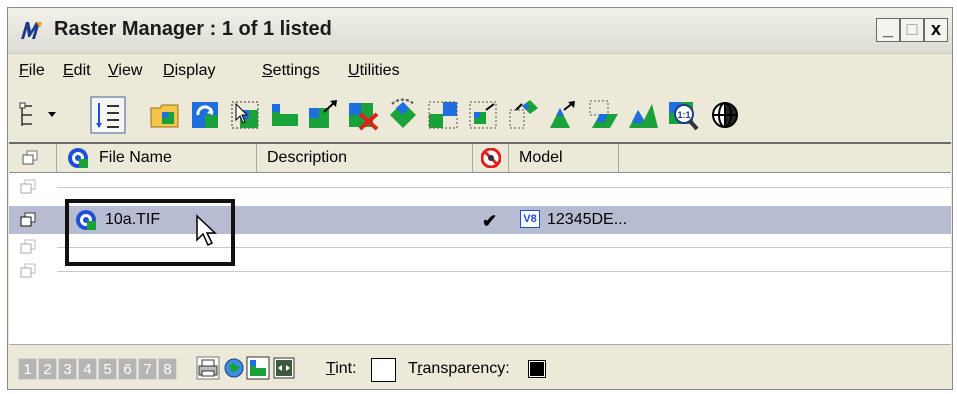  What do you see at coordinates (68, 70) in the screenshot?
I see `menu-edit-accel: E` at bounding box center [68, 70].